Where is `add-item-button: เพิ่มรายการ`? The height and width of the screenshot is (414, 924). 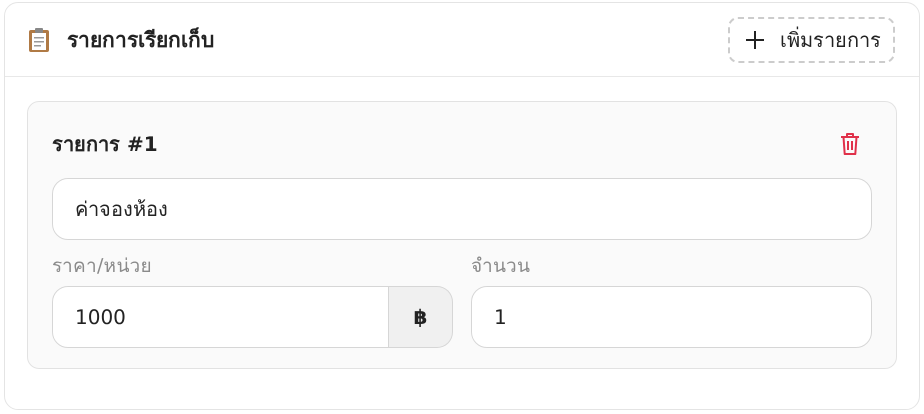
add-item-button: เพิ่มรายการ is located at coordinates (811, 39).